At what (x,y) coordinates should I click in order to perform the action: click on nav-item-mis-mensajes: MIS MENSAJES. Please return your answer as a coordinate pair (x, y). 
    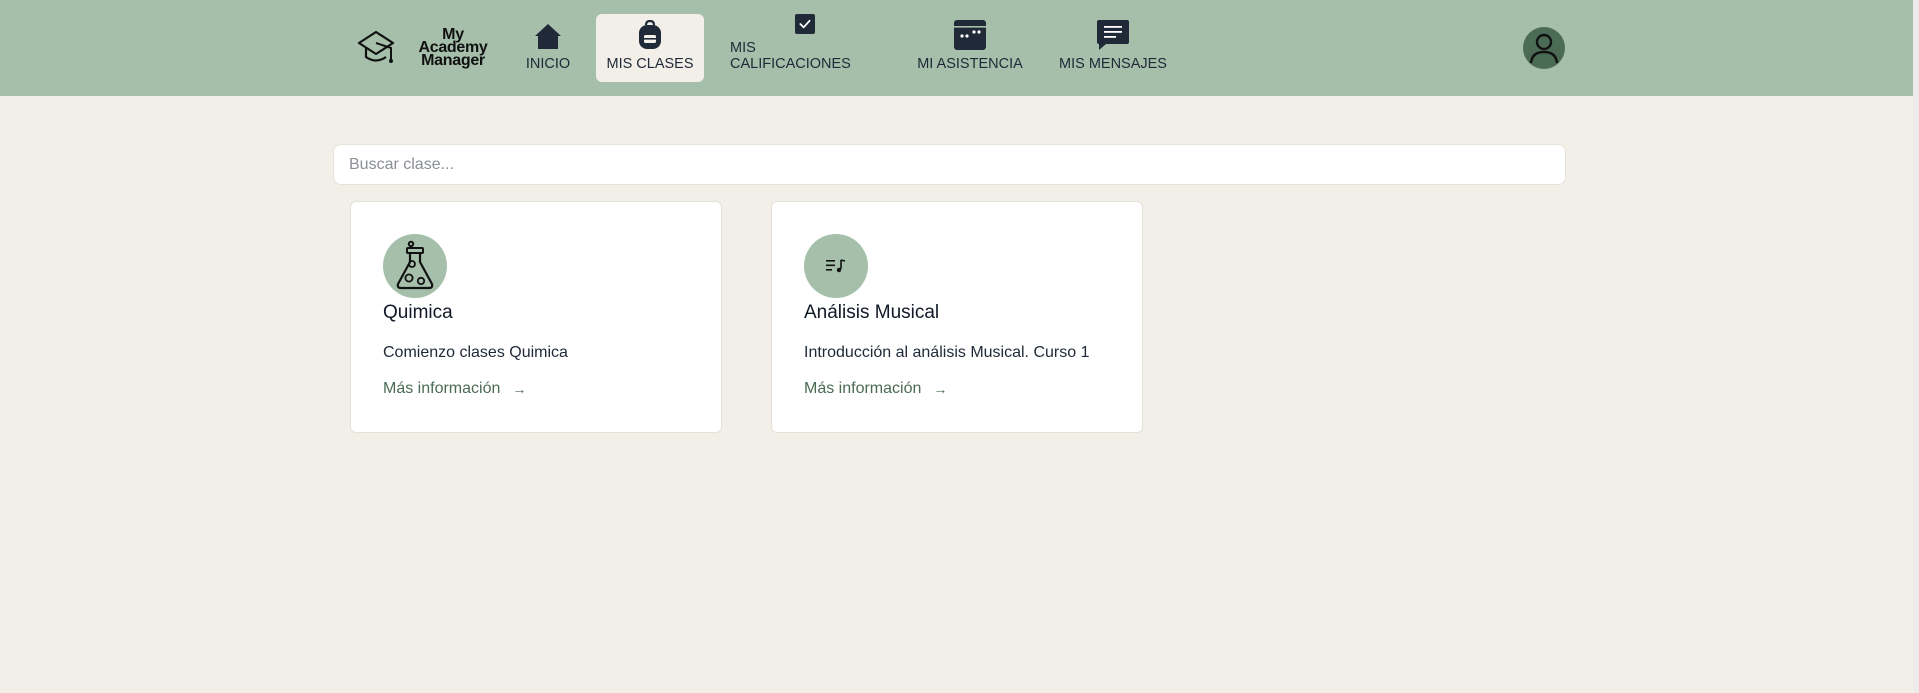
    Looking at the image, I should click on (1113, 48).